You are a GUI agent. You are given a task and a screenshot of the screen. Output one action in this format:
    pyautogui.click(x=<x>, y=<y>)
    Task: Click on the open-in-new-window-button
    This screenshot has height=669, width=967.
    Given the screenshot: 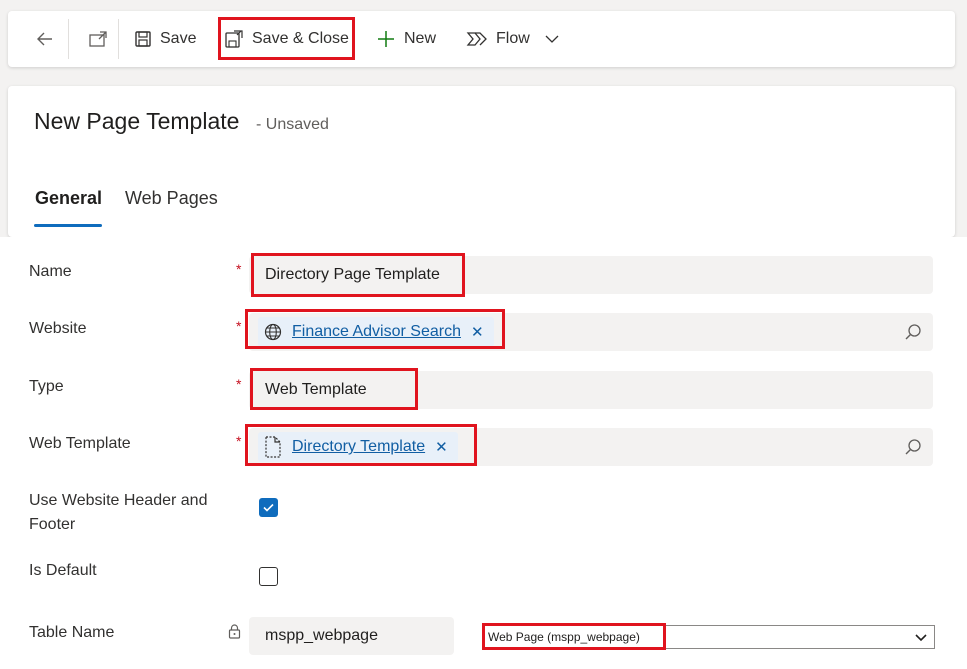 What is the action you would take?
    pyautogui.click(x=98, y=39)
    